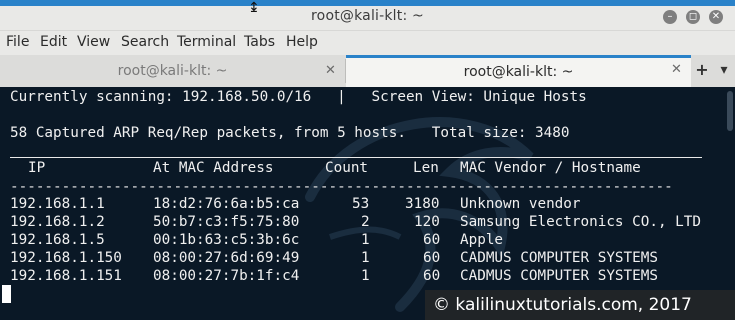 This screenshot has width=735, height=320. I want to click on menu-search: Search, so click(145, 42).